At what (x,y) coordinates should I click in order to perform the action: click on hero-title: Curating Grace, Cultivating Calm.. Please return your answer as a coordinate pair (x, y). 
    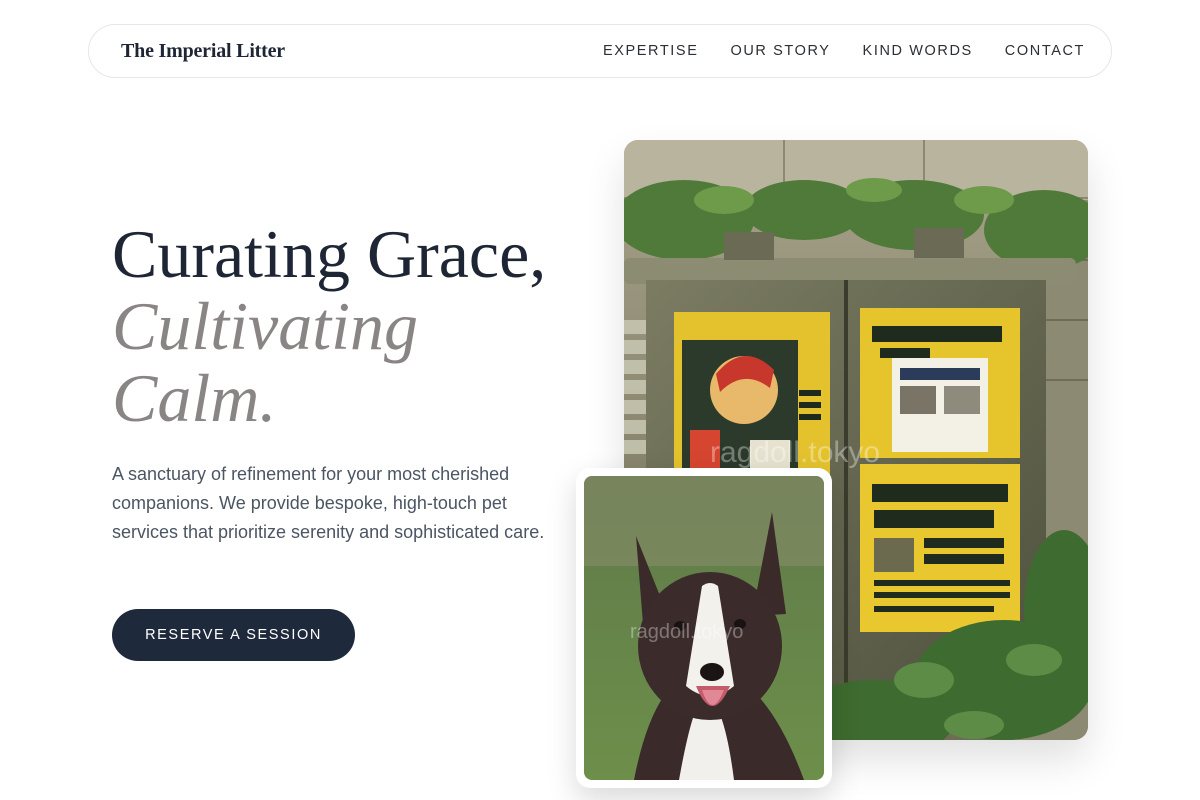
    Looking at the image, I should click on (352, 326).